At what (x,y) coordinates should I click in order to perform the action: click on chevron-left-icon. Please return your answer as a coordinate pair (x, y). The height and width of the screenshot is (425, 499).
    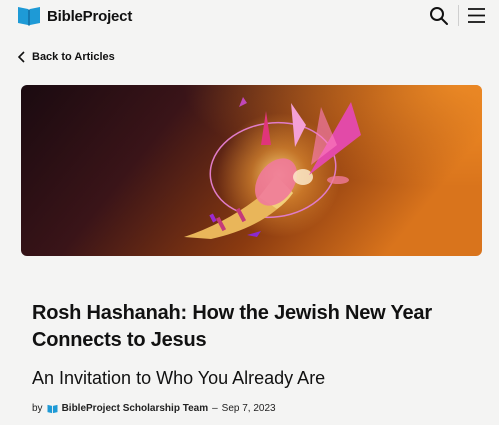
    Looking at the image, I should click on (21, 57).